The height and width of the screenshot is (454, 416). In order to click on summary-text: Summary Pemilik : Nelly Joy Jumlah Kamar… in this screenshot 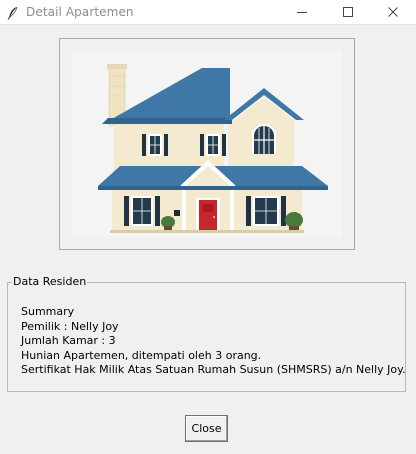, I will do `click(213, 341)`.